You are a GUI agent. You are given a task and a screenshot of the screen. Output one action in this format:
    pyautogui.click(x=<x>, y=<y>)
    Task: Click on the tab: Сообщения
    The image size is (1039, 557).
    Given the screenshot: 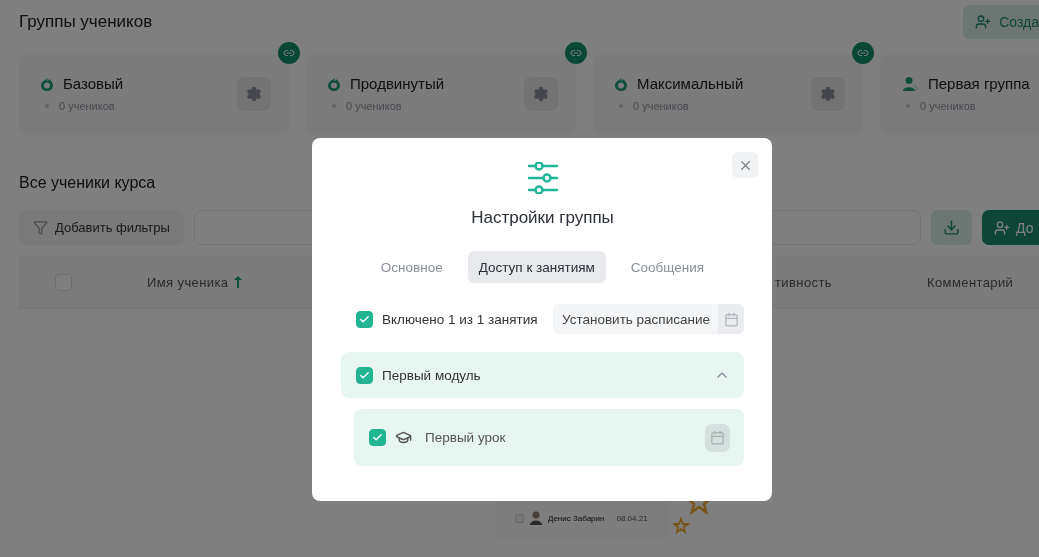 What is the action you would take?
    pyautogui.click(x=667, y=267)
    